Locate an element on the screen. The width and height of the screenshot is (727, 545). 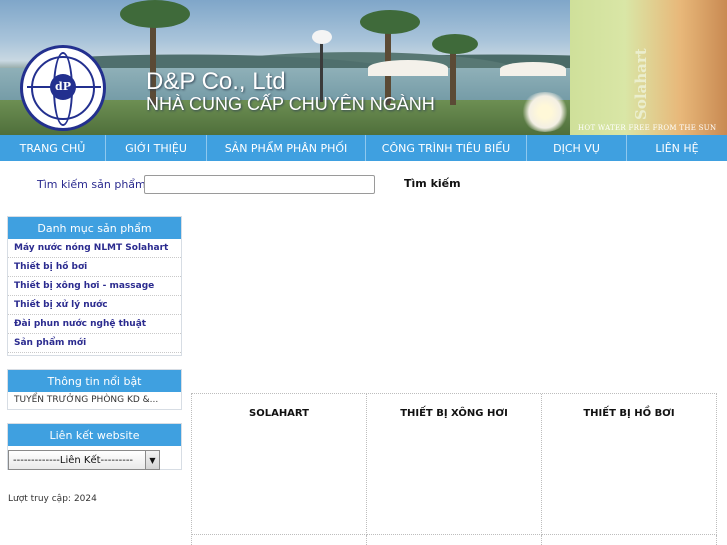
product-card: THIẾT BỊ HỒ BƠI is located at coordinates (629, 464).